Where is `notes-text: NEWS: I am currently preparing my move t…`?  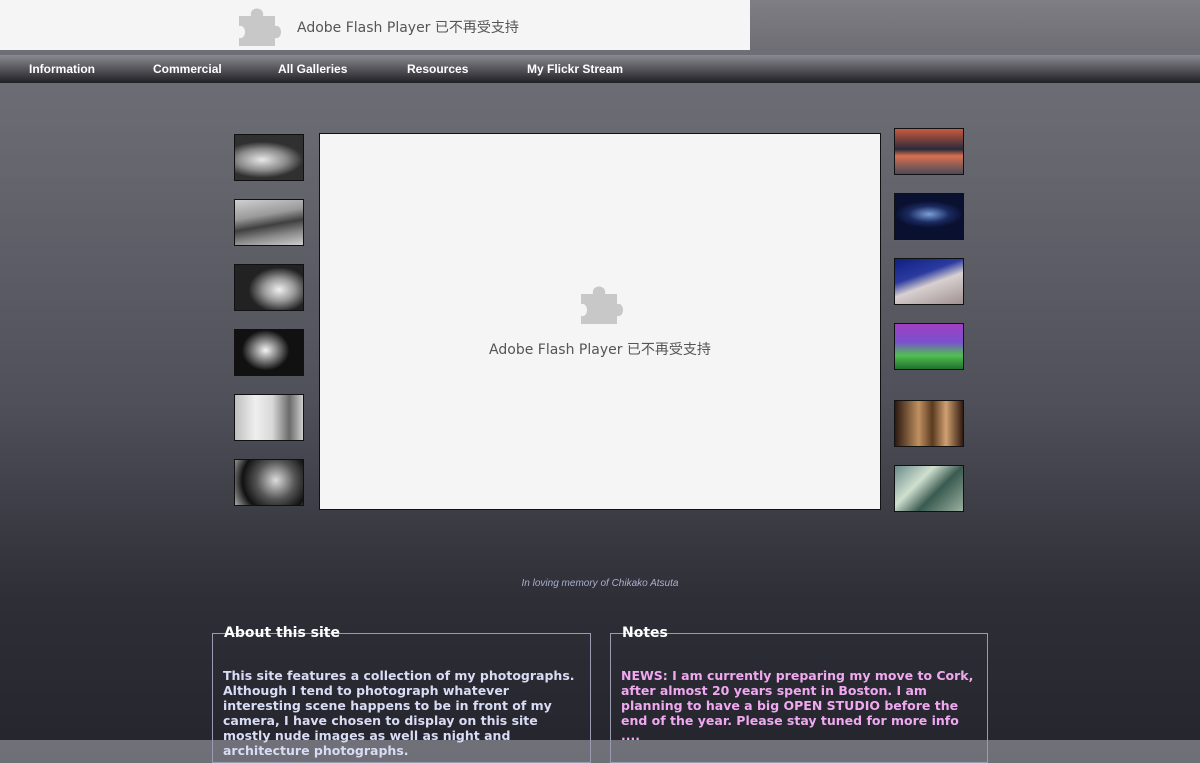 notes-text: NEWS: I am currently preparing my move t… is located at coordinates (797, 705).